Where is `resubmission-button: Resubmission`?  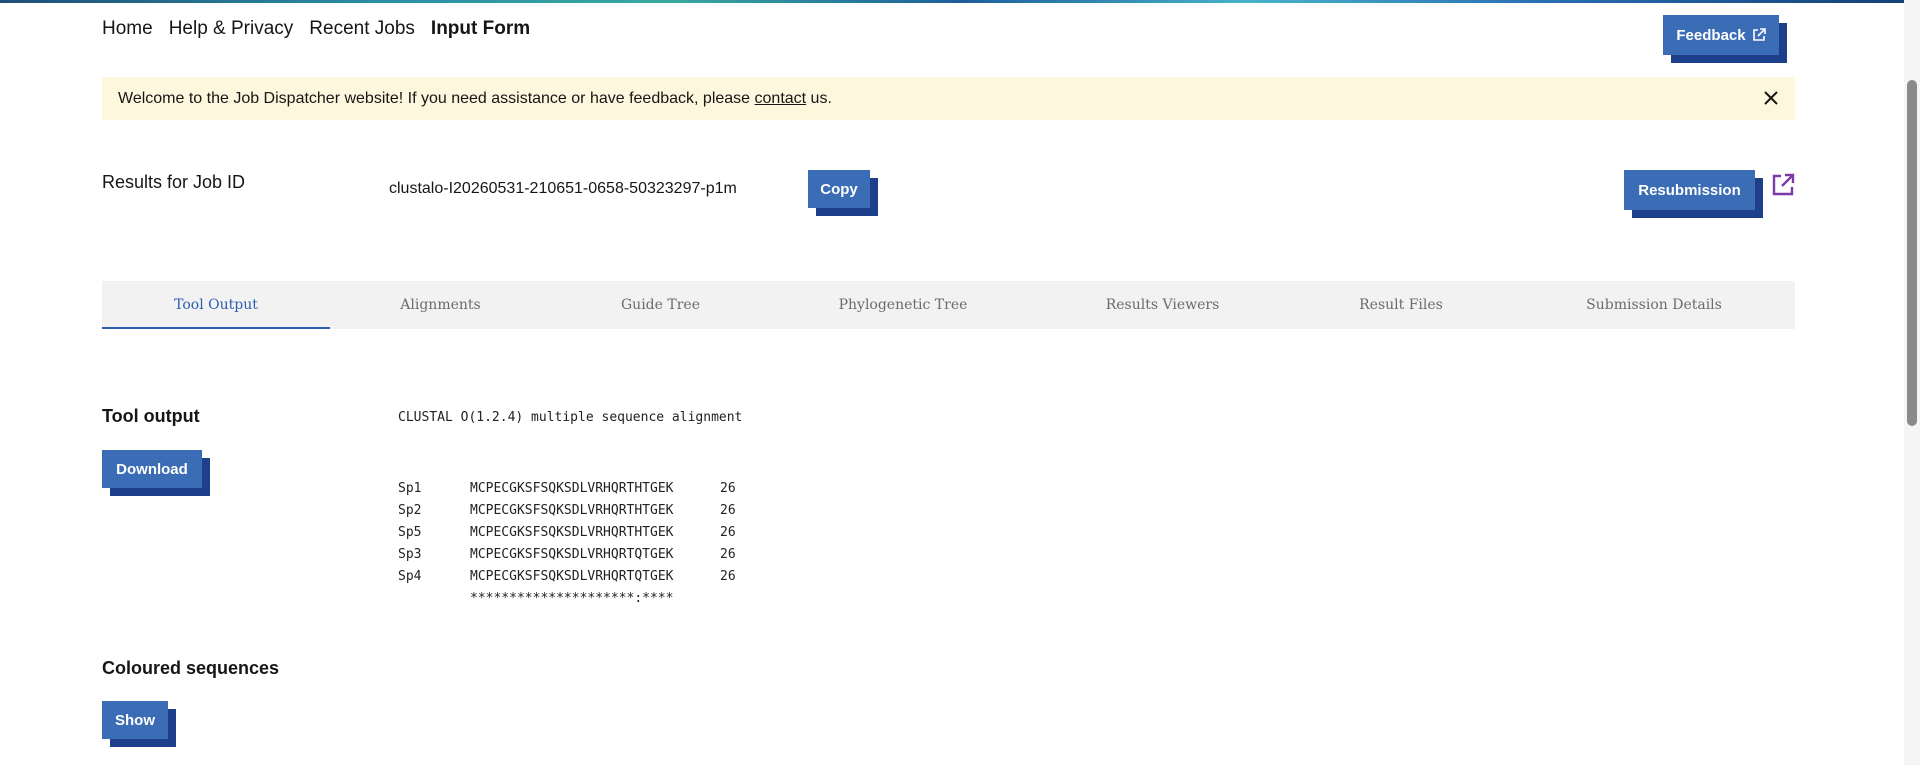
resubmission-button: Resubmission is located at coordinates (1689, 190).